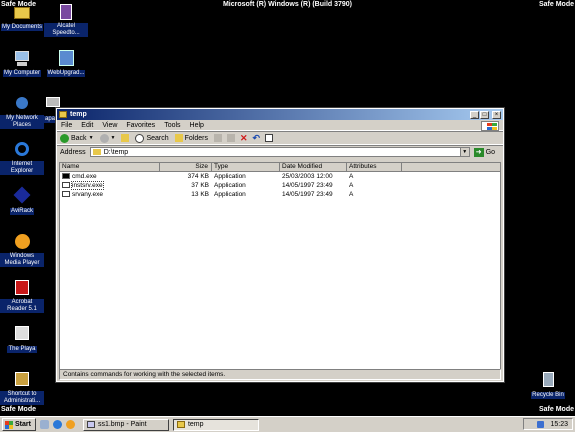 This screenshot has height=432, width=575. Describe the element at coordinates (22, 200) in the screenshot. I see `desktop-icon-avirack: AviRack` at that location.